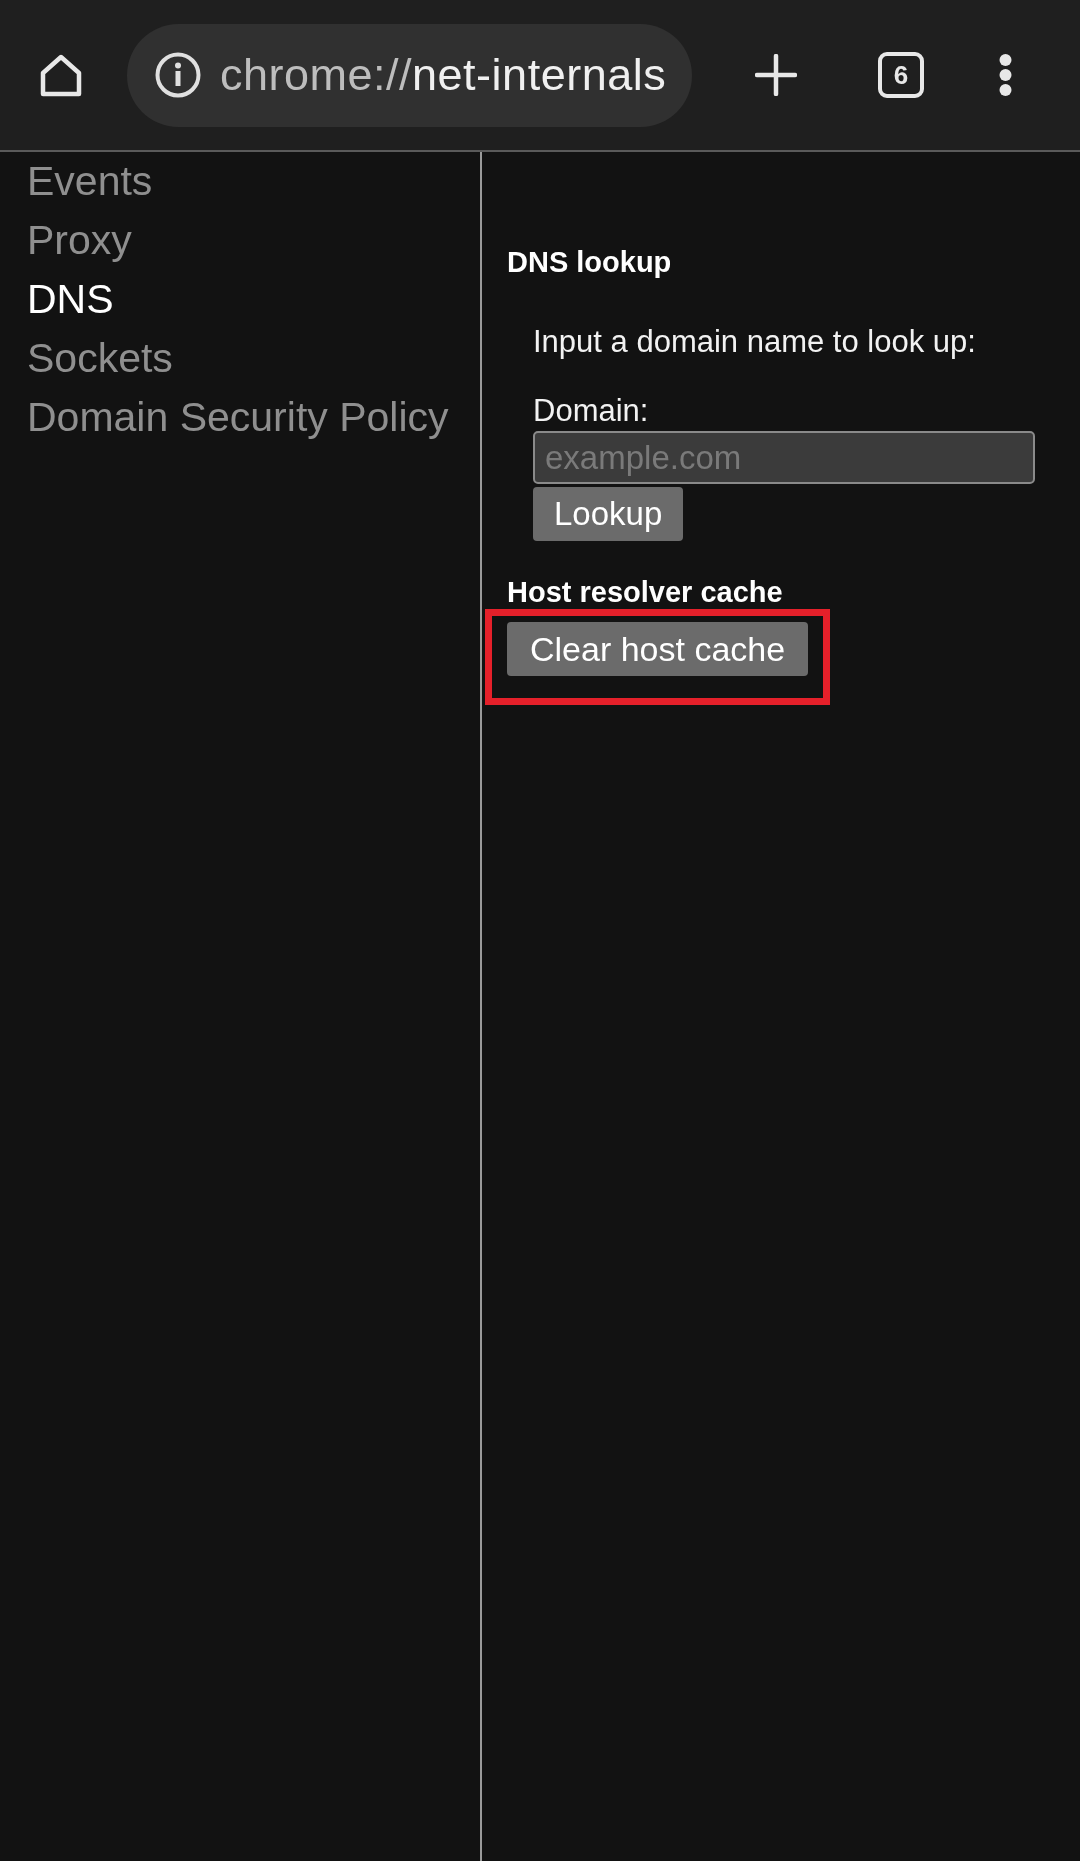 The height and width of the screenshot is (1861, 1080). I want to click on clear-host-cache-button: Clear host cache, so click(658, 649).